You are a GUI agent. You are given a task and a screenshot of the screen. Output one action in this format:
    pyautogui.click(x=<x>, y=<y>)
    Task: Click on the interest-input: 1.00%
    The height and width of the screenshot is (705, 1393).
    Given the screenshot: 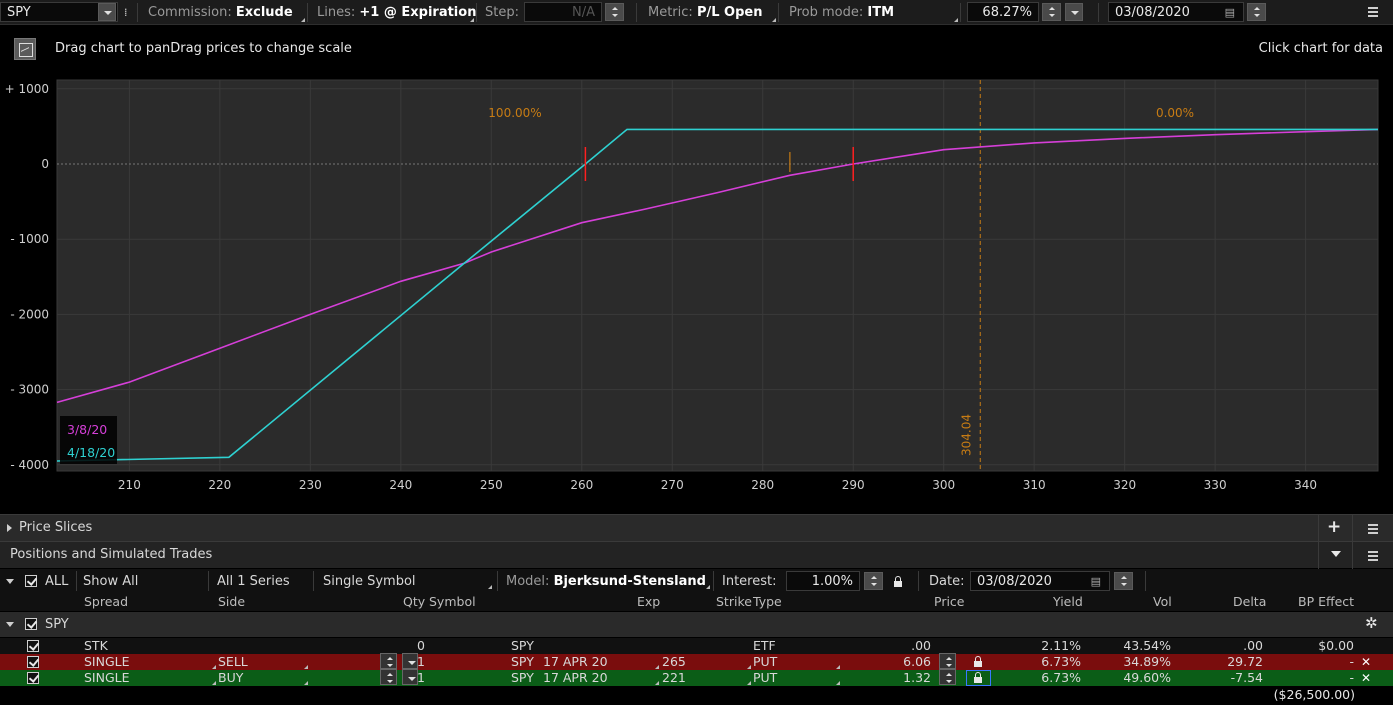 What is the action you would take?
    pyautogui.click(x=823, y=581)
    